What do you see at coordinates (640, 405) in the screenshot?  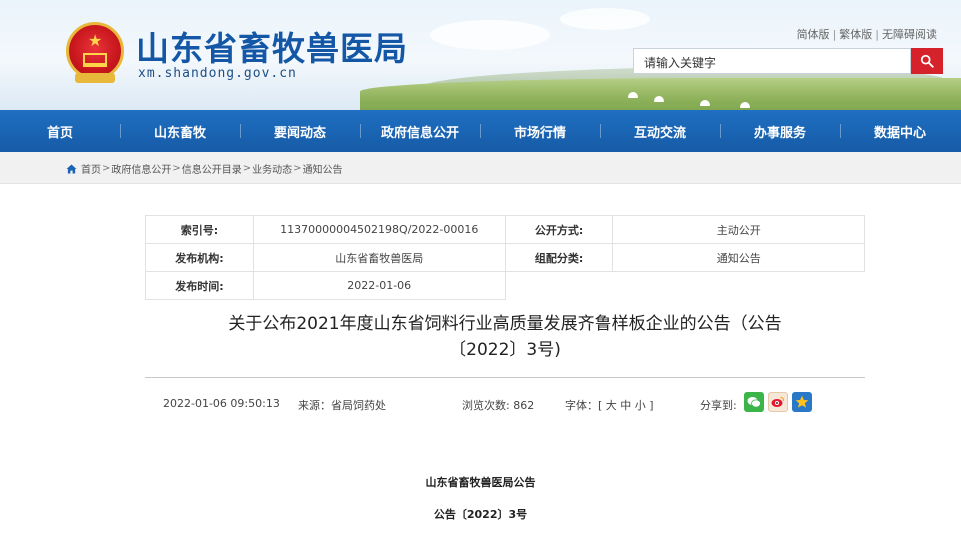 I see `font-small-button: 小` at bounding box center [640, 405].